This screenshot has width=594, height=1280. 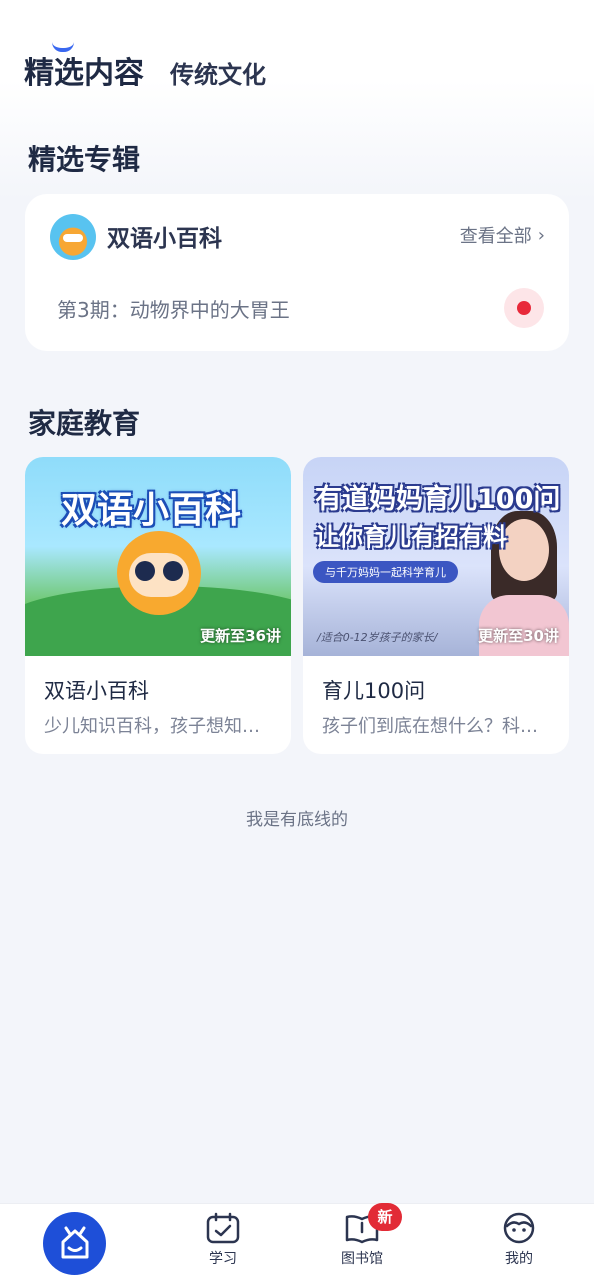 I want to click on monkey-eye-right, so click(x=173, y=571).